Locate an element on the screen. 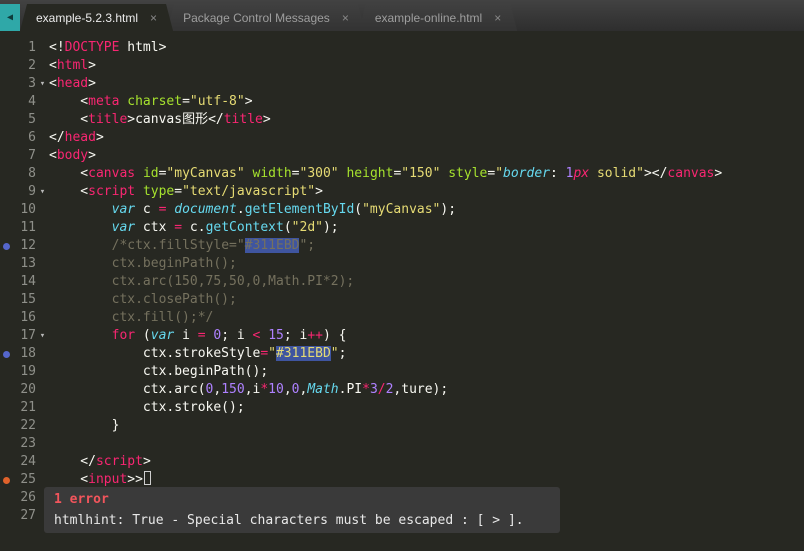 The width and height of the screenshot is (804, 551). line-number: 26 is located at coordinates (28, 497).